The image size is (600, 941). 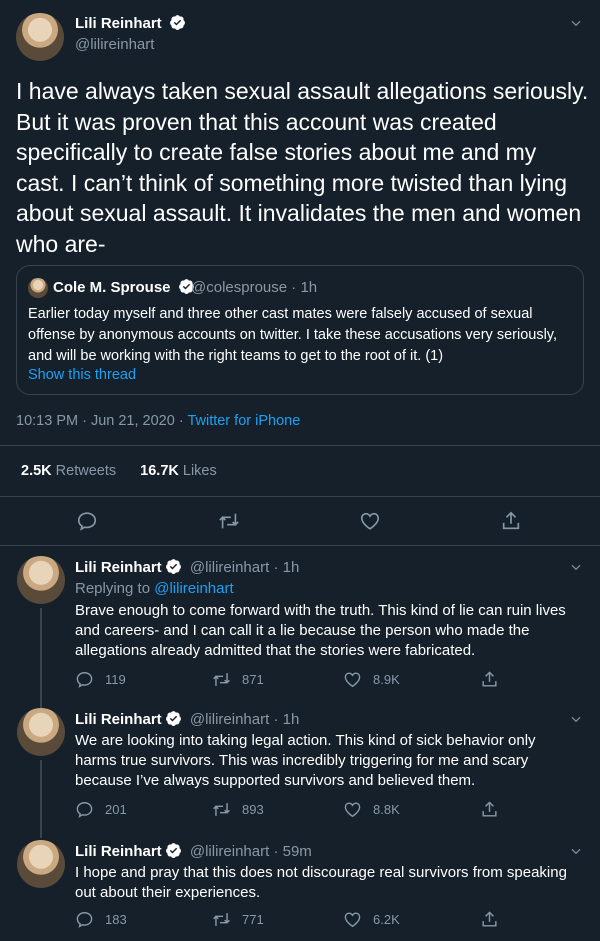 What do you see at coordinates (295, 810) in the screenshot?
I see `reply-actions: 201 893 8.8K` at bounding box center [295, 810].